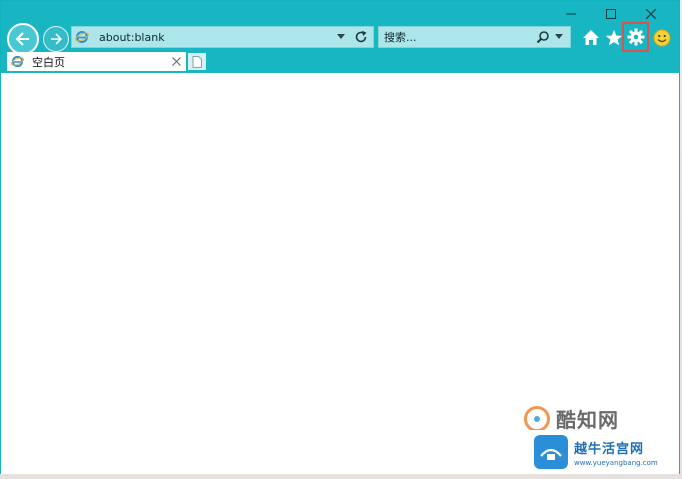 The height and width of the screenshot is (479, 682). What do you see at coordinates (456, 37) in the screenshot?
I see `search-input` at bounding box center [456, 37].